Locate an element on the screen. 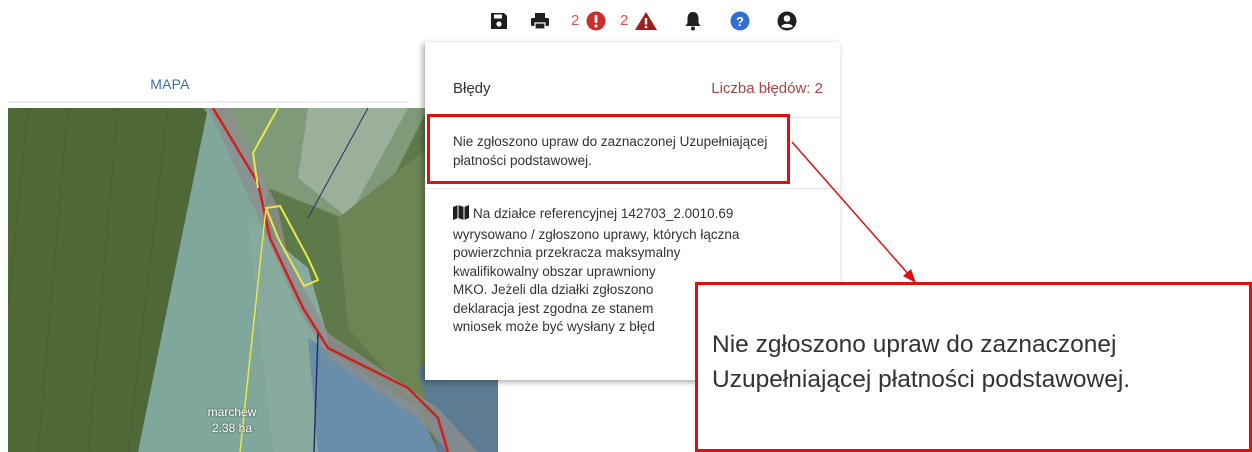  zoom-line: Nie zgłoszono upraw do zaznaczonej is located at coordinates (914, 344).